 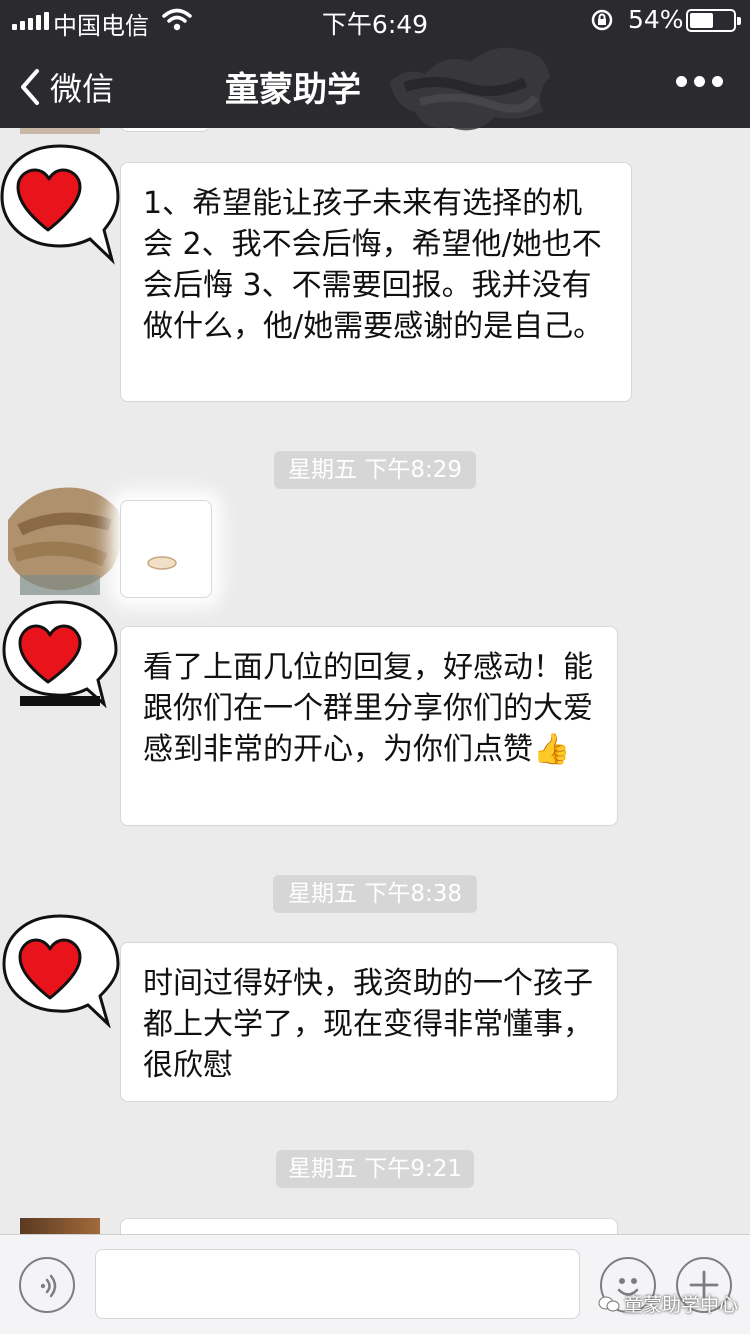 I want to click on watermark-text: 童蒙助学中心, so click(x=681, y=1305).